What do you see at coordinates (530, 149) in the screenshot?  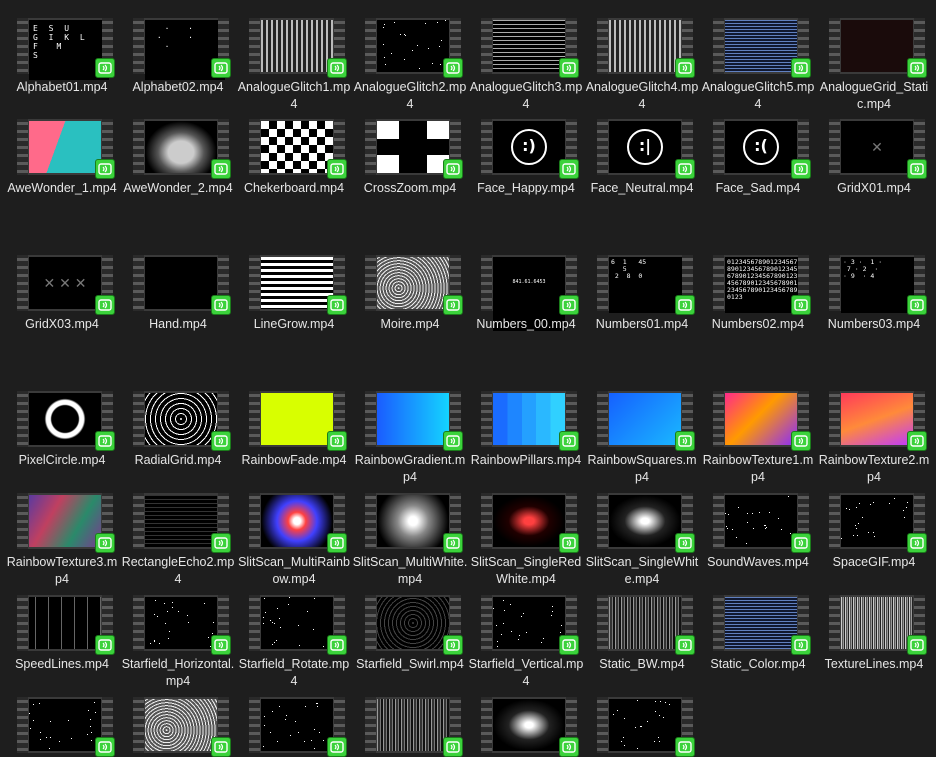 I see `video-thumbnail: :)` at bounding box center [530, 149].